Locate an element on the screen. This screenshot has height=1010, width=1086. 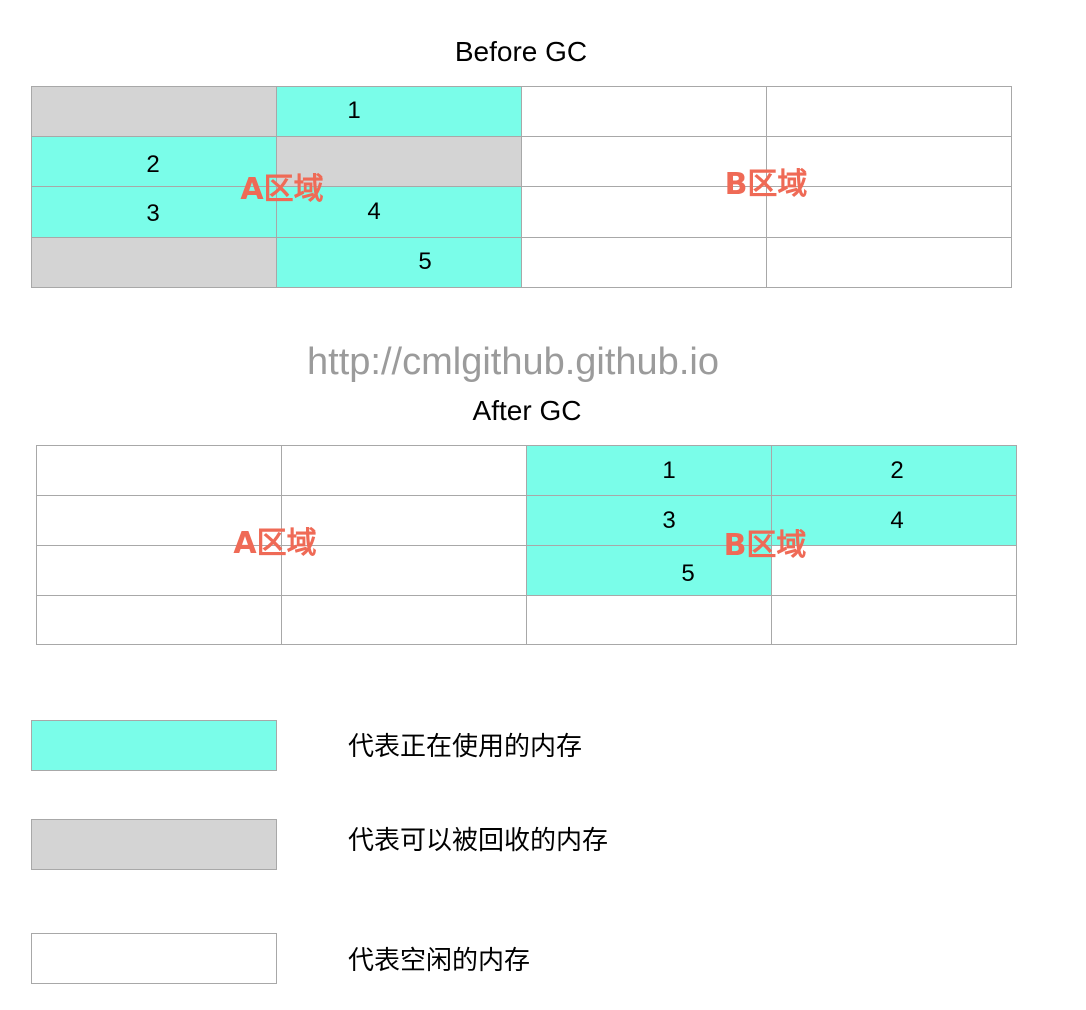
after-cell-r3c1 is located at coordinates (404, 620).